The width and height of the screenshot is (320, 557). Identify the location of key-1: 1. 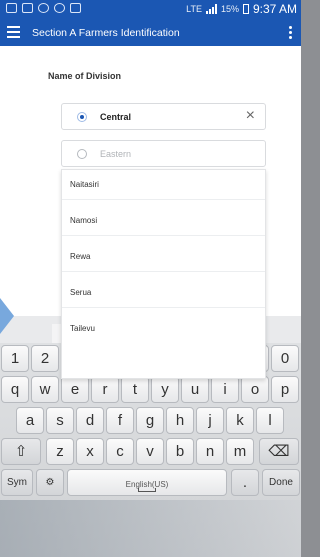
(15, 358).